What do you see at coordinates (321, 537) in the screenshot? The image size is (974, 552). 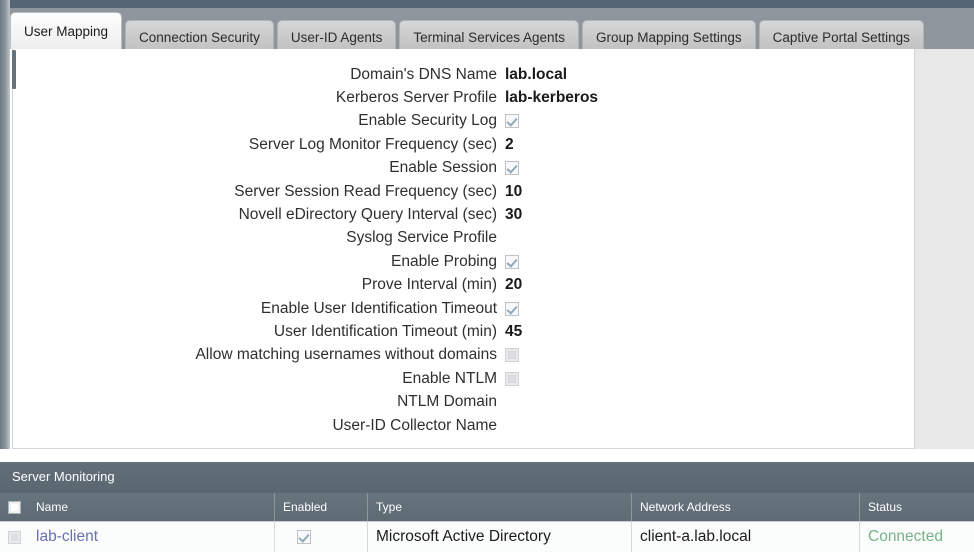 I see `cell-enabled` at bounding box center [321, 537].